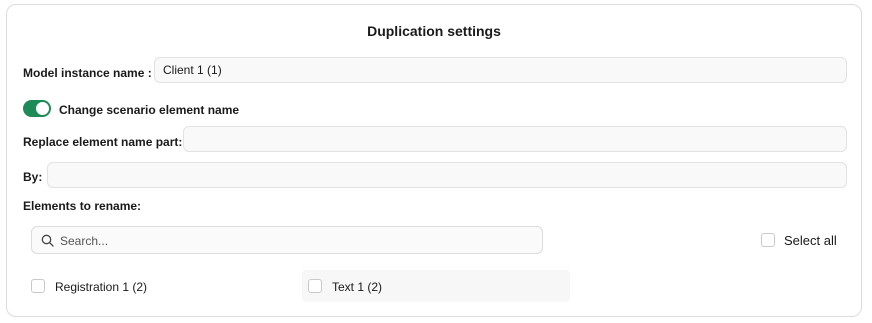 The image size is (872, 323). I want to click on item-label-text: Text 1 (2), so click(357, 287).